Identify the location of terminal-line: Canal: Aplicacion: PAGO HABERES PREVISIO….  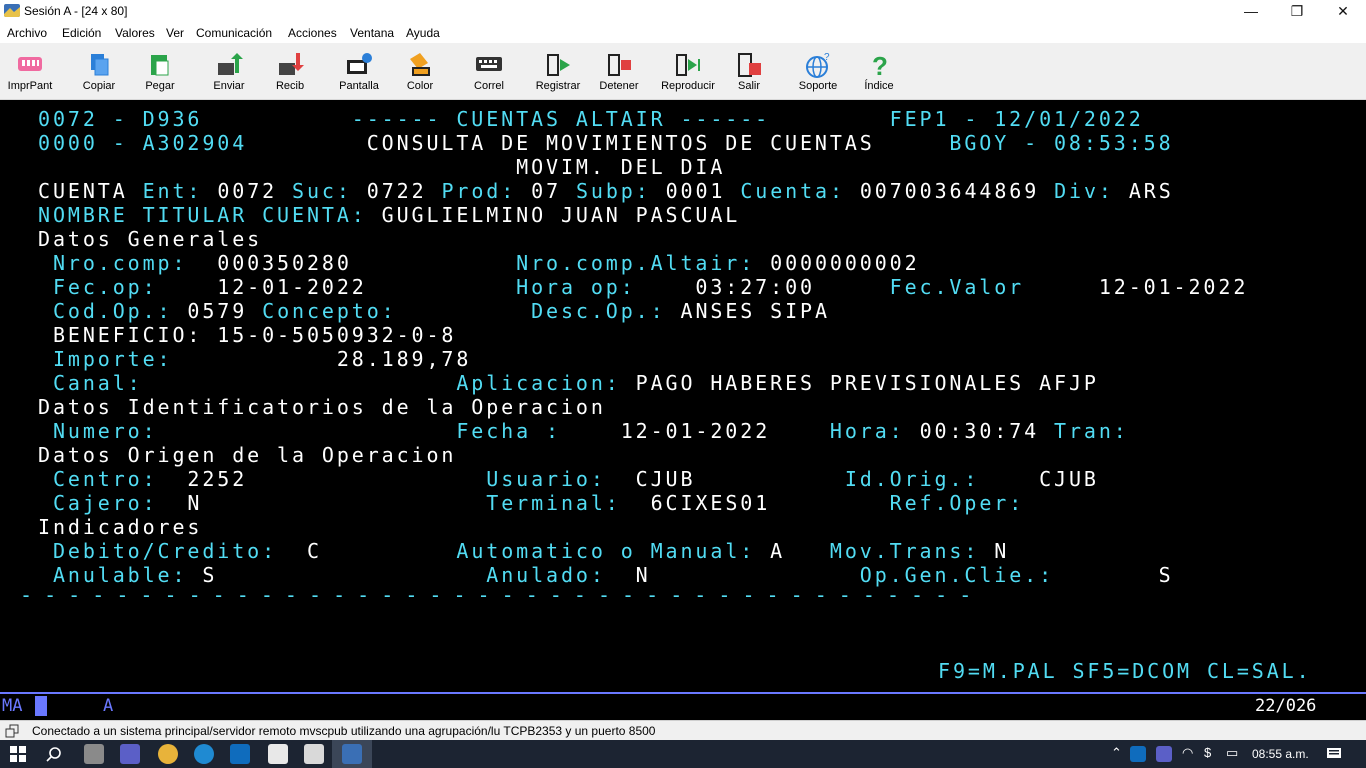
(568, 383).